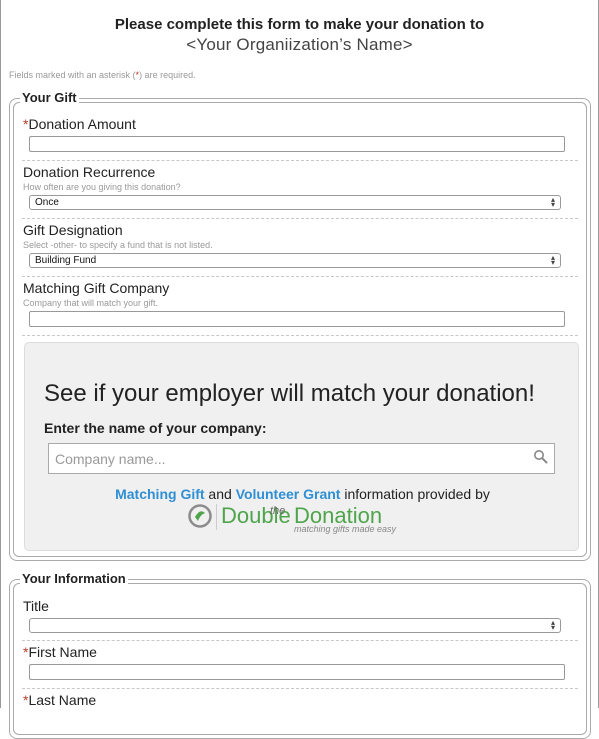  What do you see at coordinates (301, 124) in the screenshot?
I see `donation-amount-label: *Donation Amount` at bounding box center [301, 124].